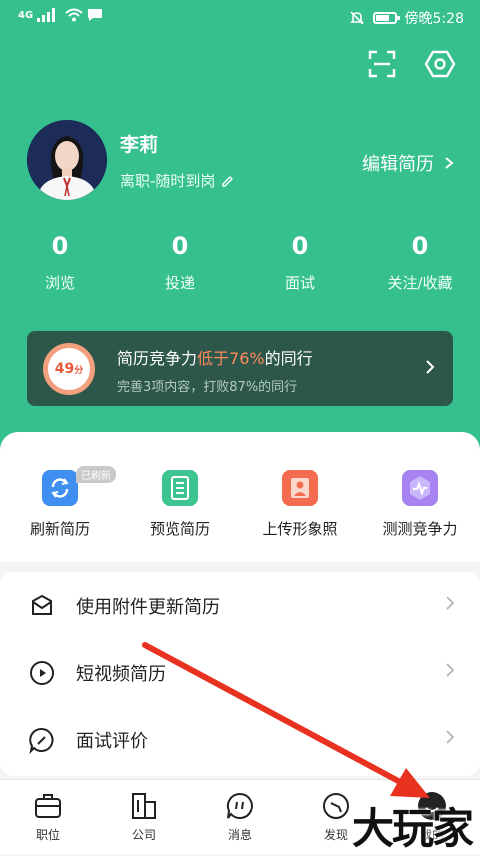 Image resolution: width=480 pixels, height=856 pixels. Describe the element at coordinates (49, 15) in the screenshot. I see `signal-icon` at that location.